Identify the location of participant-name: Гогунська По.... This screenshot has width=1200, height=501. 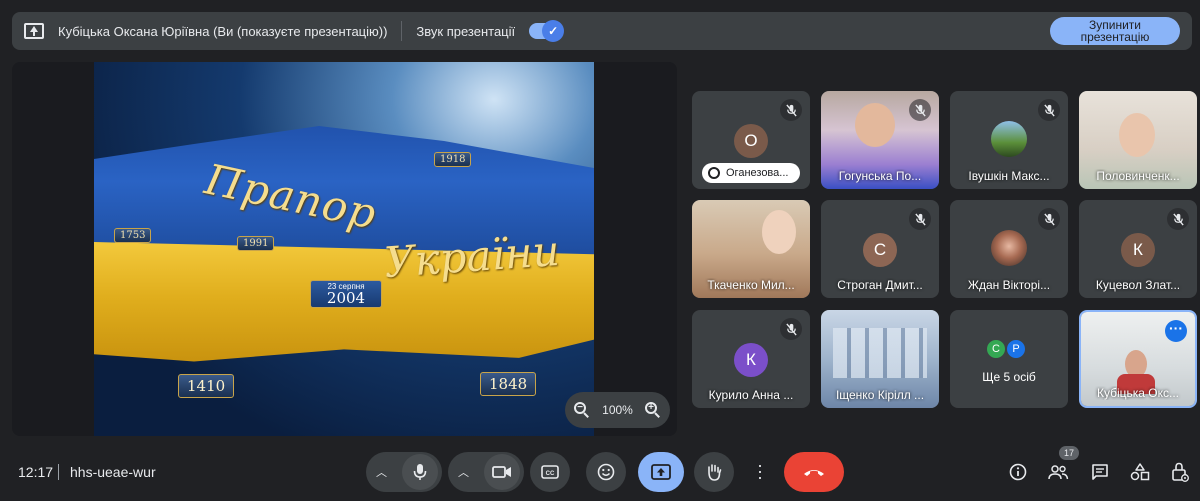
(880, 176).